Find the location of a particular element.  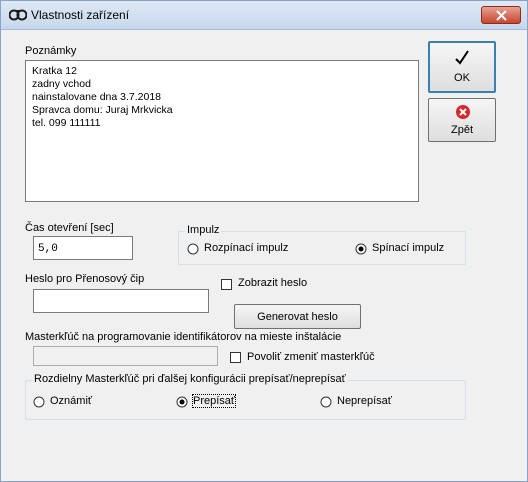

show-password-checkbox is located at coordinates (226, 284).